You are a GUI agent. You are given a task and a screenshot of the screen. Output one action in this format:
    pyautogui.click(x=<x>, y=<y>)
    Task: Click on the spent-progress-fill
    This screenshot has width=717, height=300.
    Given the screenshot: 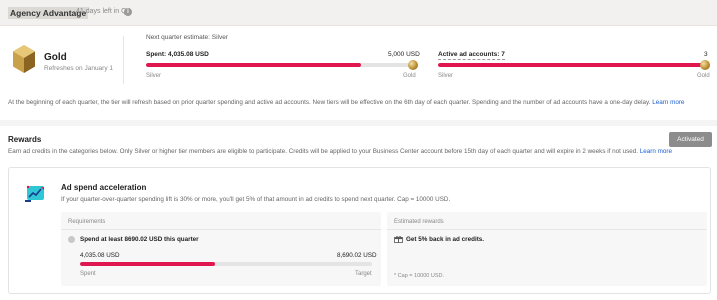 What is the action you would take?
    pyautogui.click(x=253, y=65)
    